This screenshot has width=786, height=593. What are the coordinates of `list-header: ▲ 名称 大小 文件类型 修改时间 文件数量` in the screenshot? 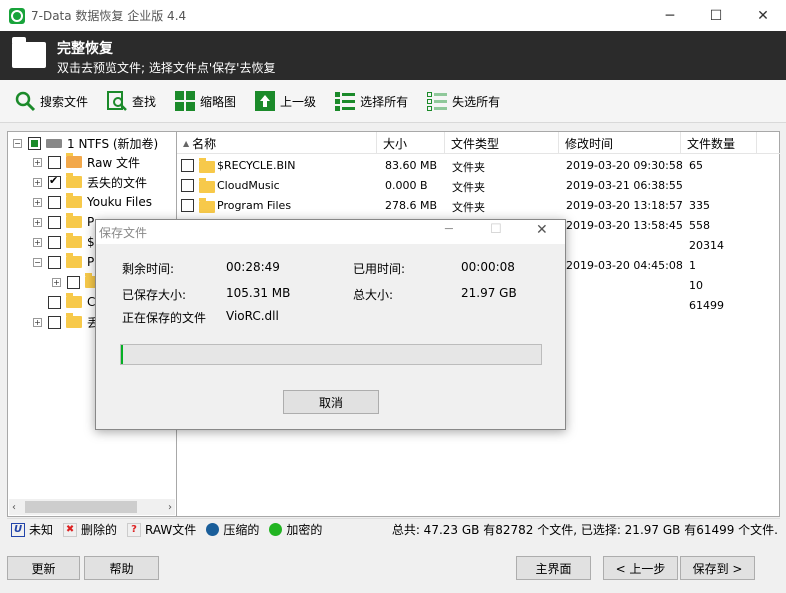 It's located at (478, 143).